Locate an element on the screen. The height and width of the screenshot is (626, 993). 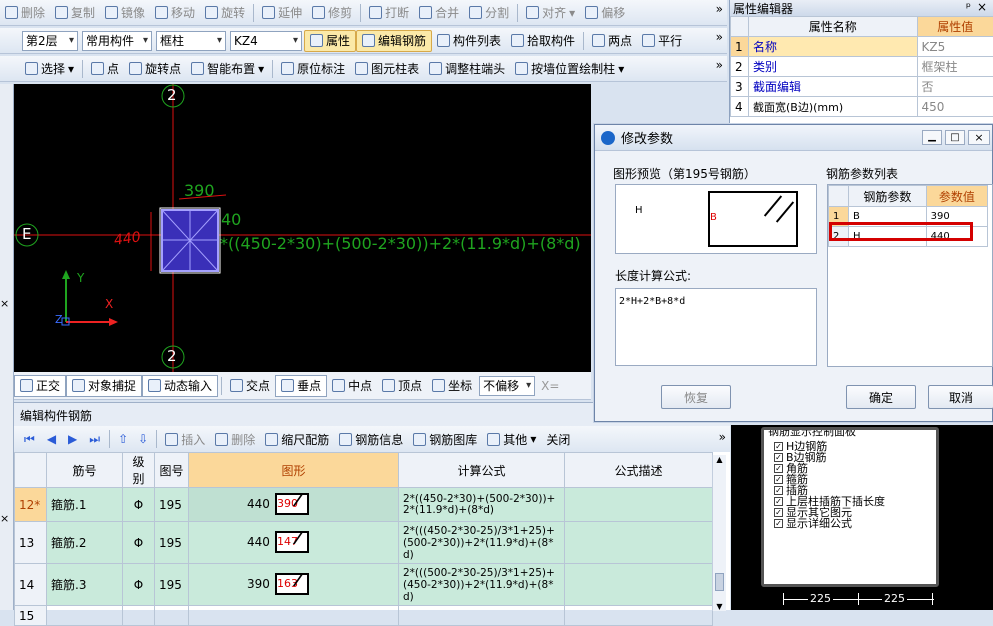
shape-cell is located at coordinates (294, 616).